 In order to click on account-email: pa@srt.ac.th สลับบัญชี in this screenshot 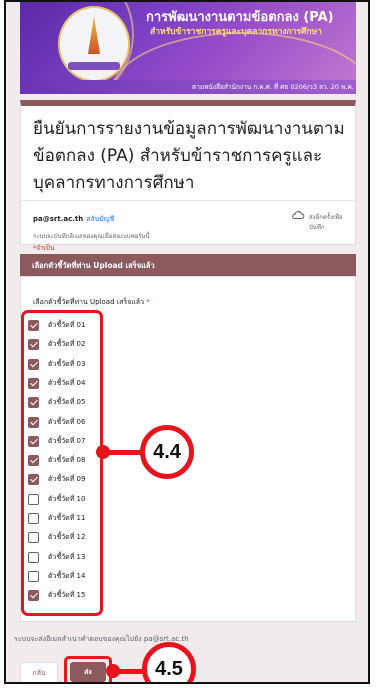, I will do `click(73, 219)`.